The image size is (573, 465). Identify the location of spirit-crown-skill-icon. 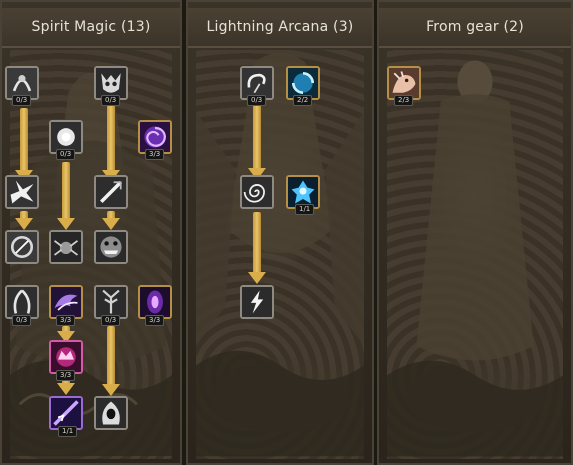
(66, 357).